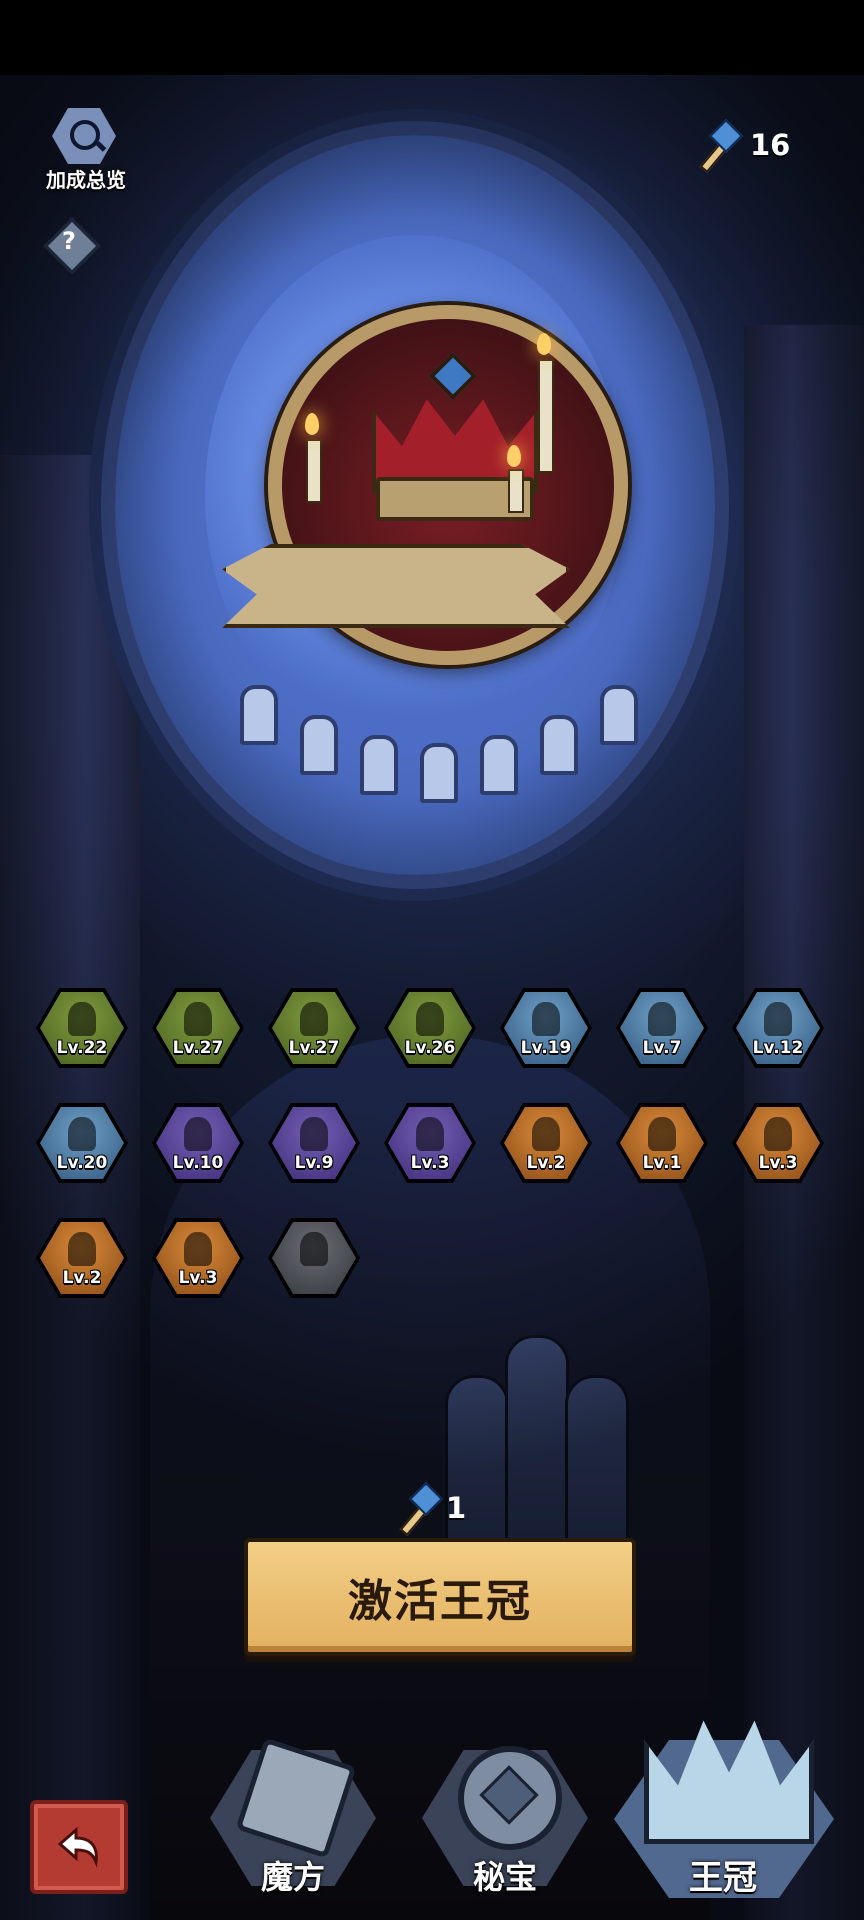 This screenshot has width=864, height=1920. I want to click on octopus-icon, so click(546, 1134).